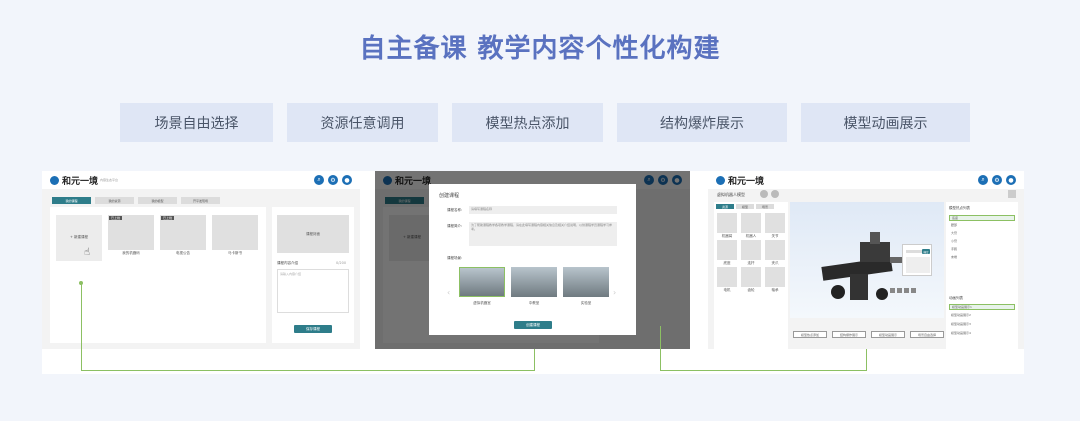 Image resolution: width=1080 pixels, height=421 pixels. Describe the element at coordinates (157, 200) in the screenshot. I see `tab-my-models: 我的模型` at that location.